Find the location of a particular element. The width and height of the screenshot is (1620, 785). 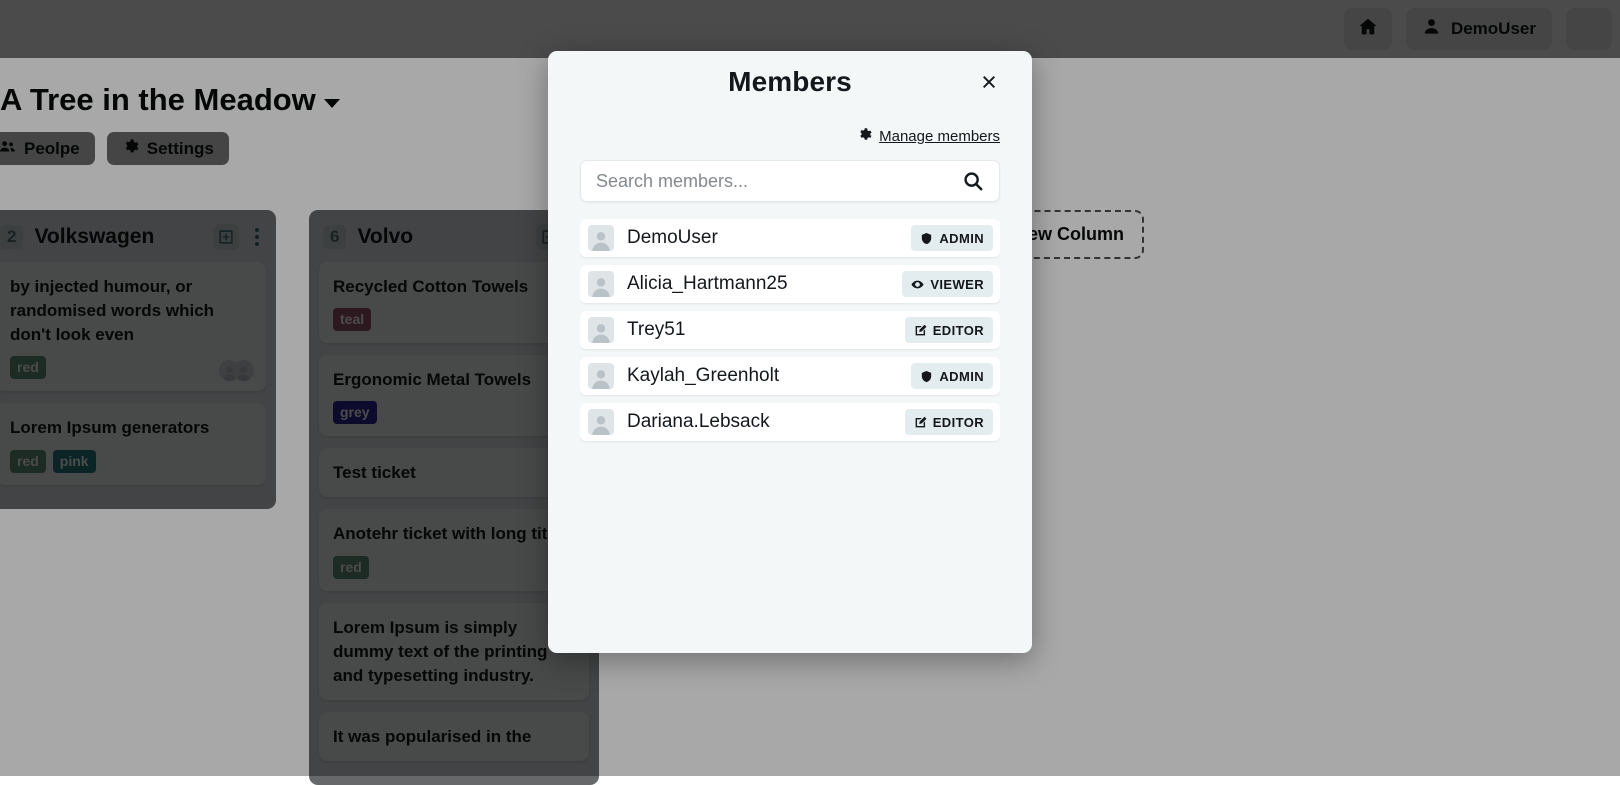

eye-icon is located at coordinates (917, 284).